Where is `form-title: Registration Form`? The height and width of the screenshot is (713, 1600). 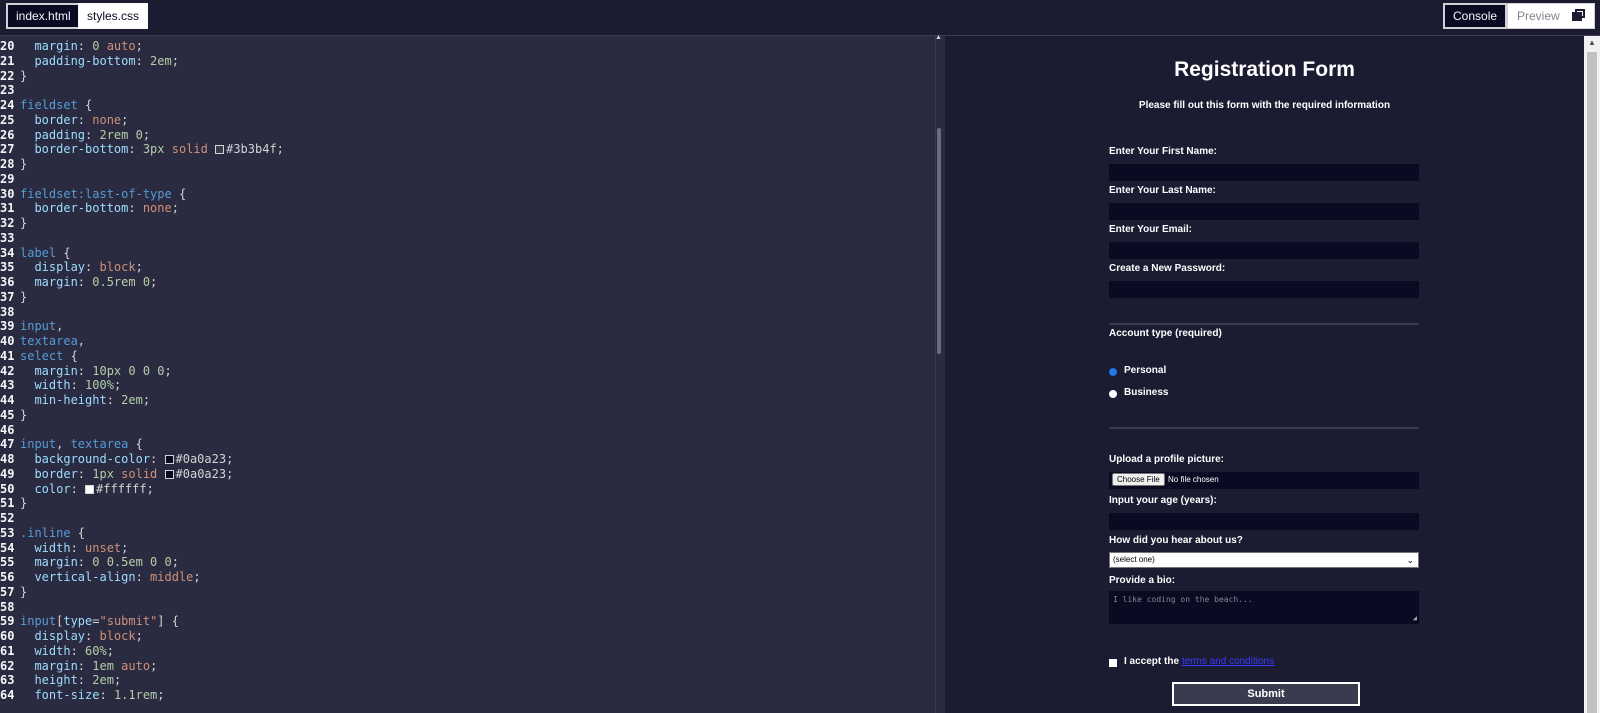
form-title: Registration Form is located at coordinates (1264, 69).